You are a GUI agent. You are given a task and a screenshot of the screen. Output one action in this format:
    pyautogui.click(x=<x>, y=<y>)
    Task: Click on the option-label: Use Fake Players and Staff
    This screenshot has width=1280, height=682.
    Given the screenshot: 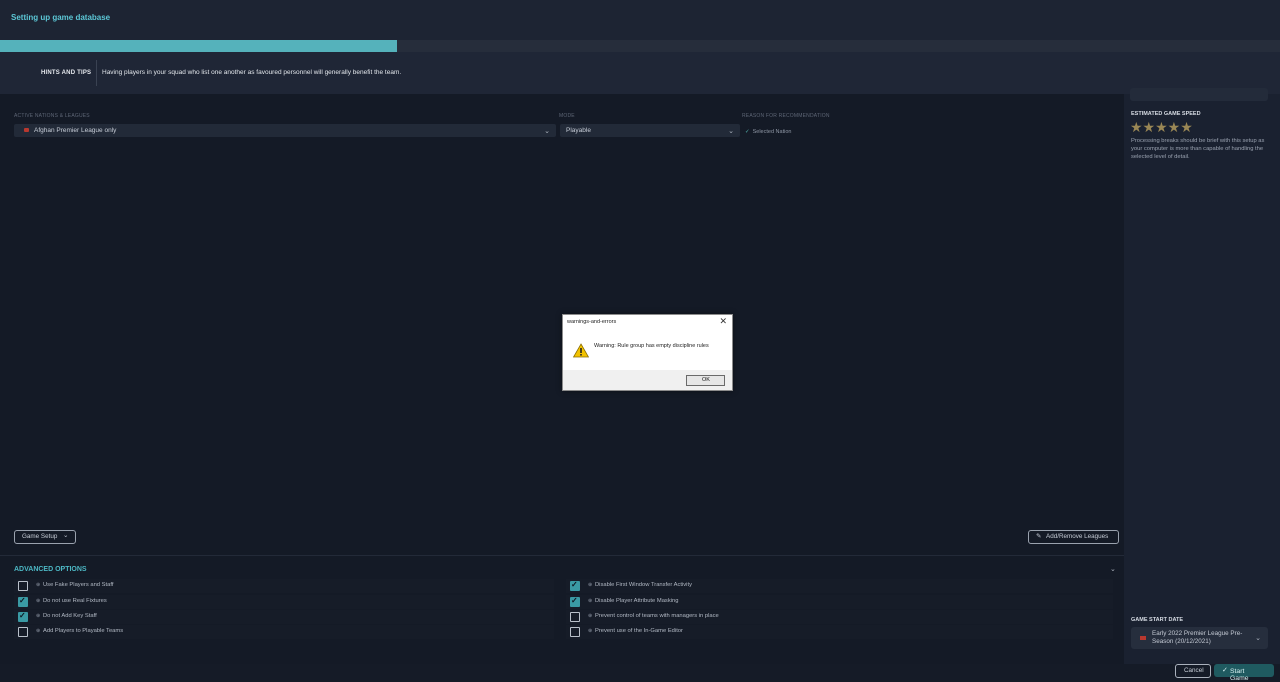 What is the action you would take?
    pyautogui.click(x=78, y=585)
    